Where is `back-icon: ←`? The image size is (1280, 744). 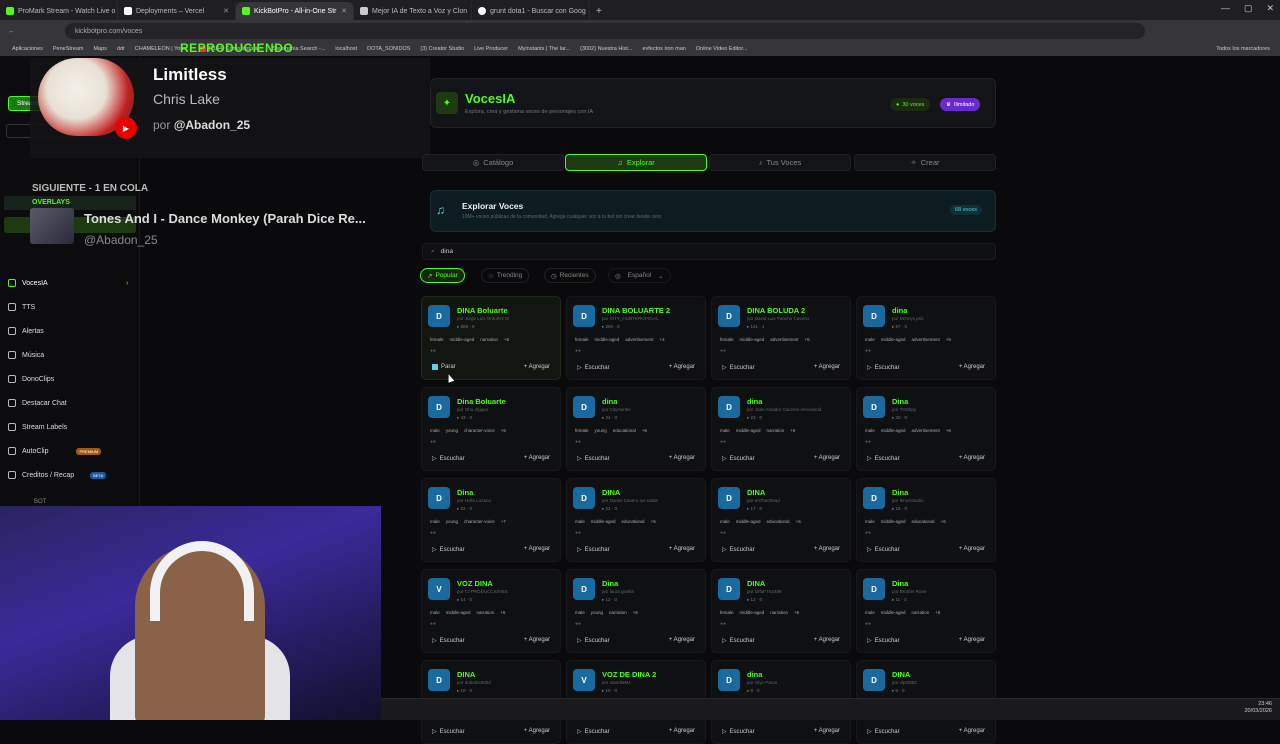 back-icon: ← is located at coordinates (11, 31).